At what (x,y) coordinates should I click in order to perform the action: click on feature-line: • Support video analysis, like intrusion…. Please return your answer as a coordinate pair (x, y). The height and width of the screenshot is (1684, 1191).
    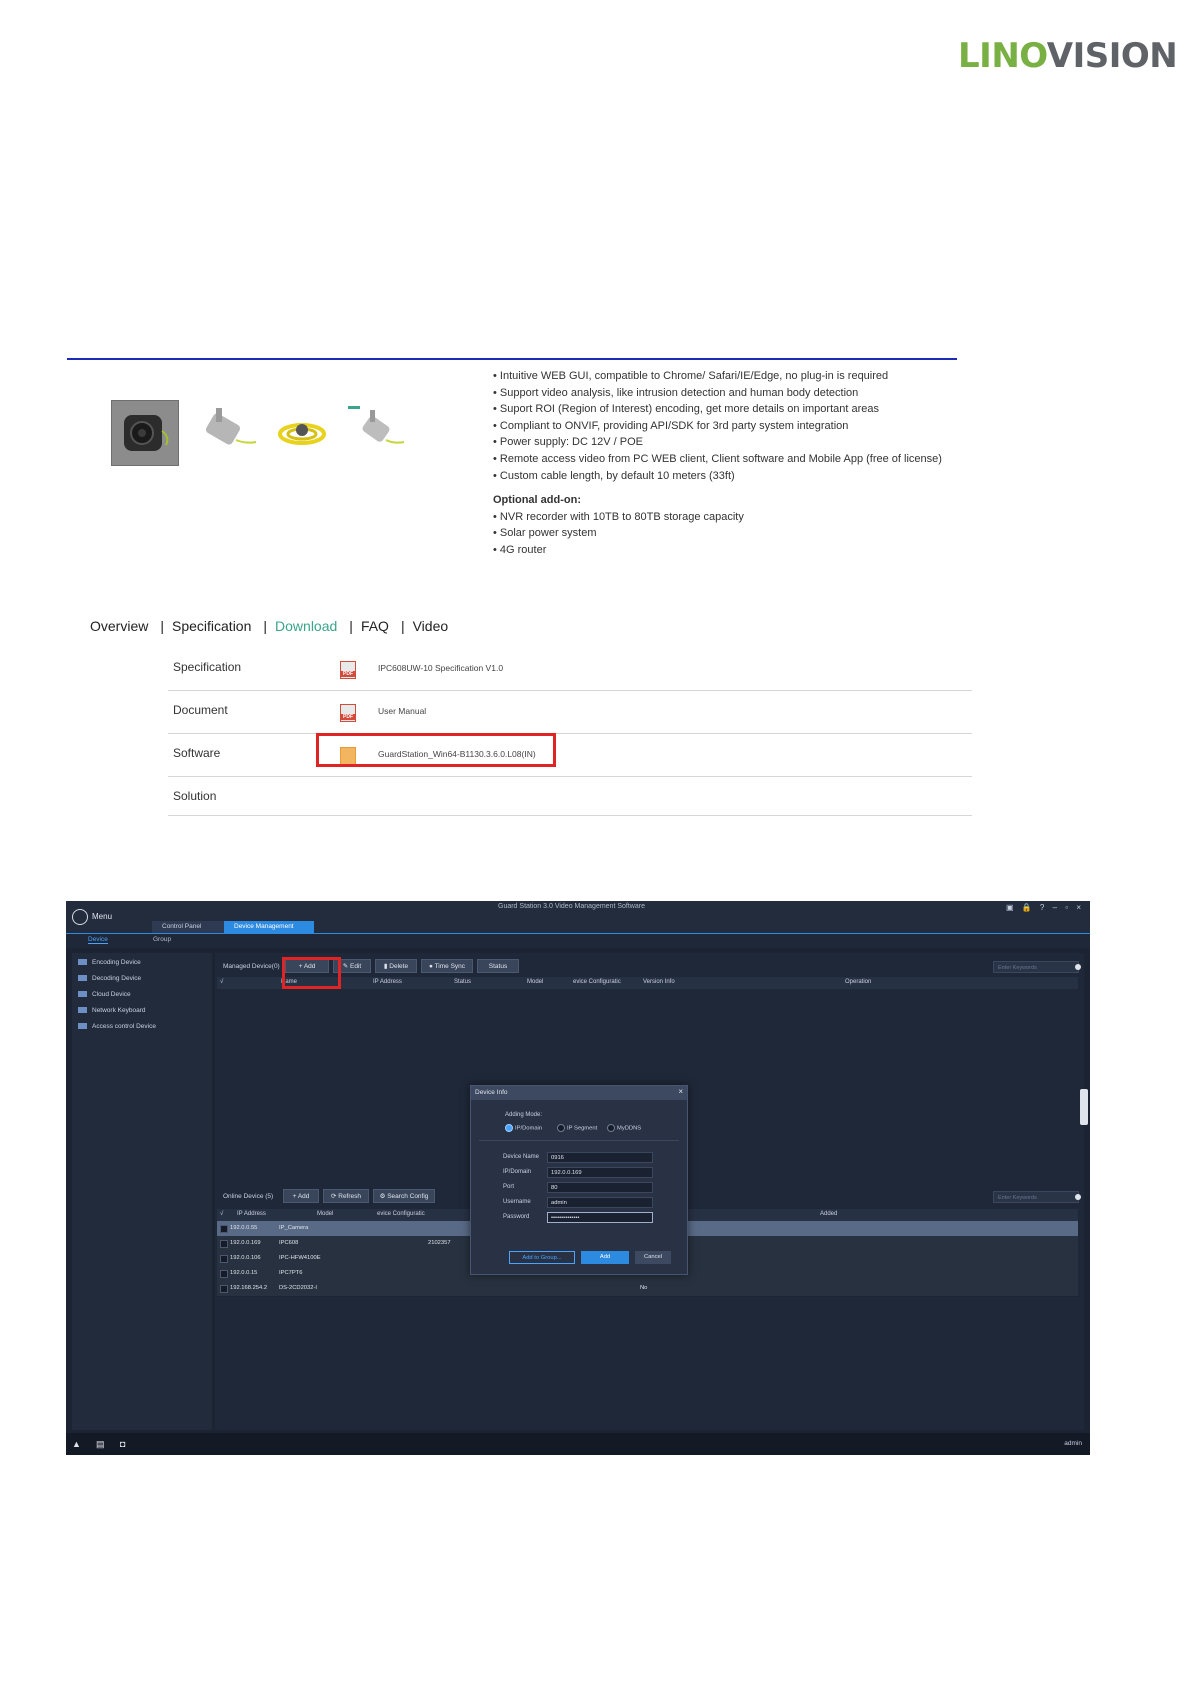
    Looking at the image, I should click on (676, 392).